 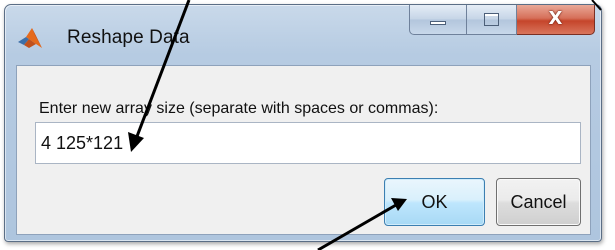 What do you see at coordinates (538, 202) in the screenshot?
I see `cancel-button: Cancel` at bounding box center [538, 202].